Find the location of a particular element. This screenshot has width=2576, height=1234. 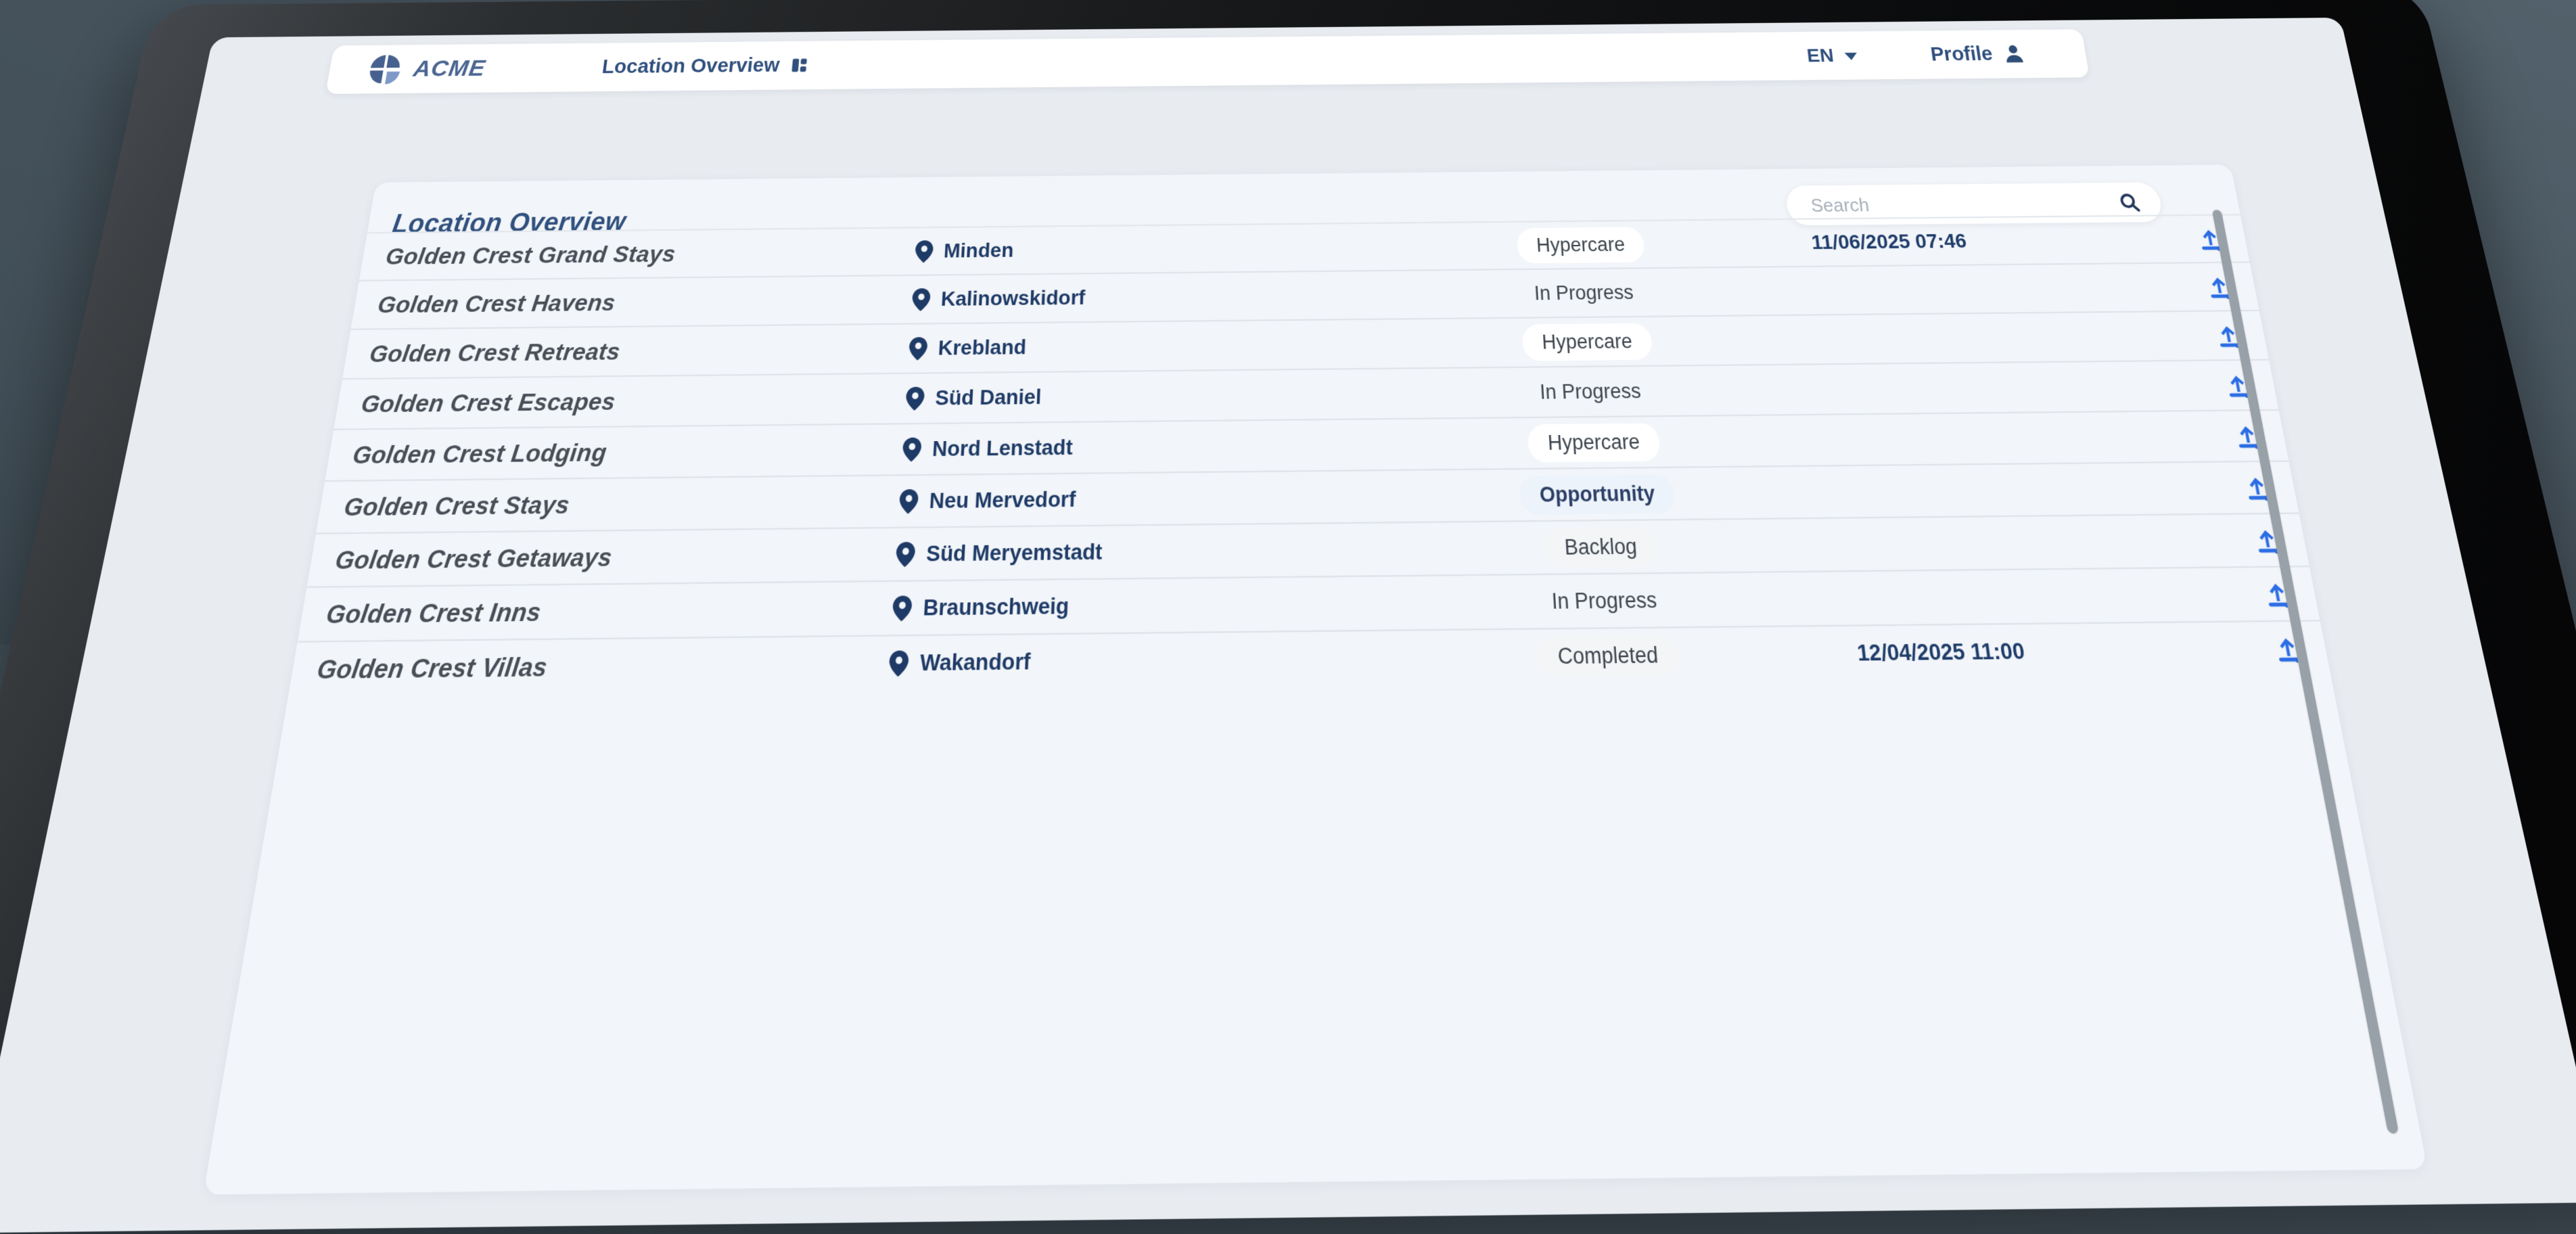

row-name: Golden Crest Stays is located at coordinates (457, 506).